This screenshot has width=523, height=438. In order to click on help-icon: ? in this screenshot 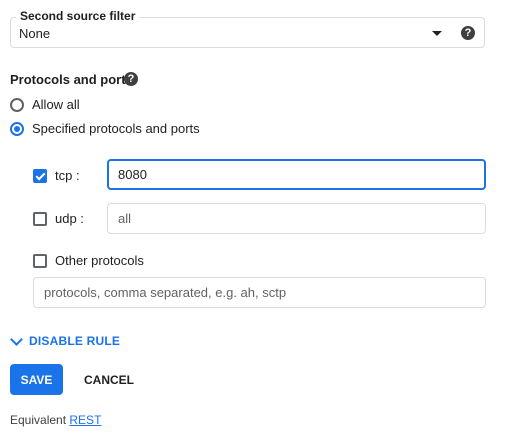, I will do `click(468, 33)`.